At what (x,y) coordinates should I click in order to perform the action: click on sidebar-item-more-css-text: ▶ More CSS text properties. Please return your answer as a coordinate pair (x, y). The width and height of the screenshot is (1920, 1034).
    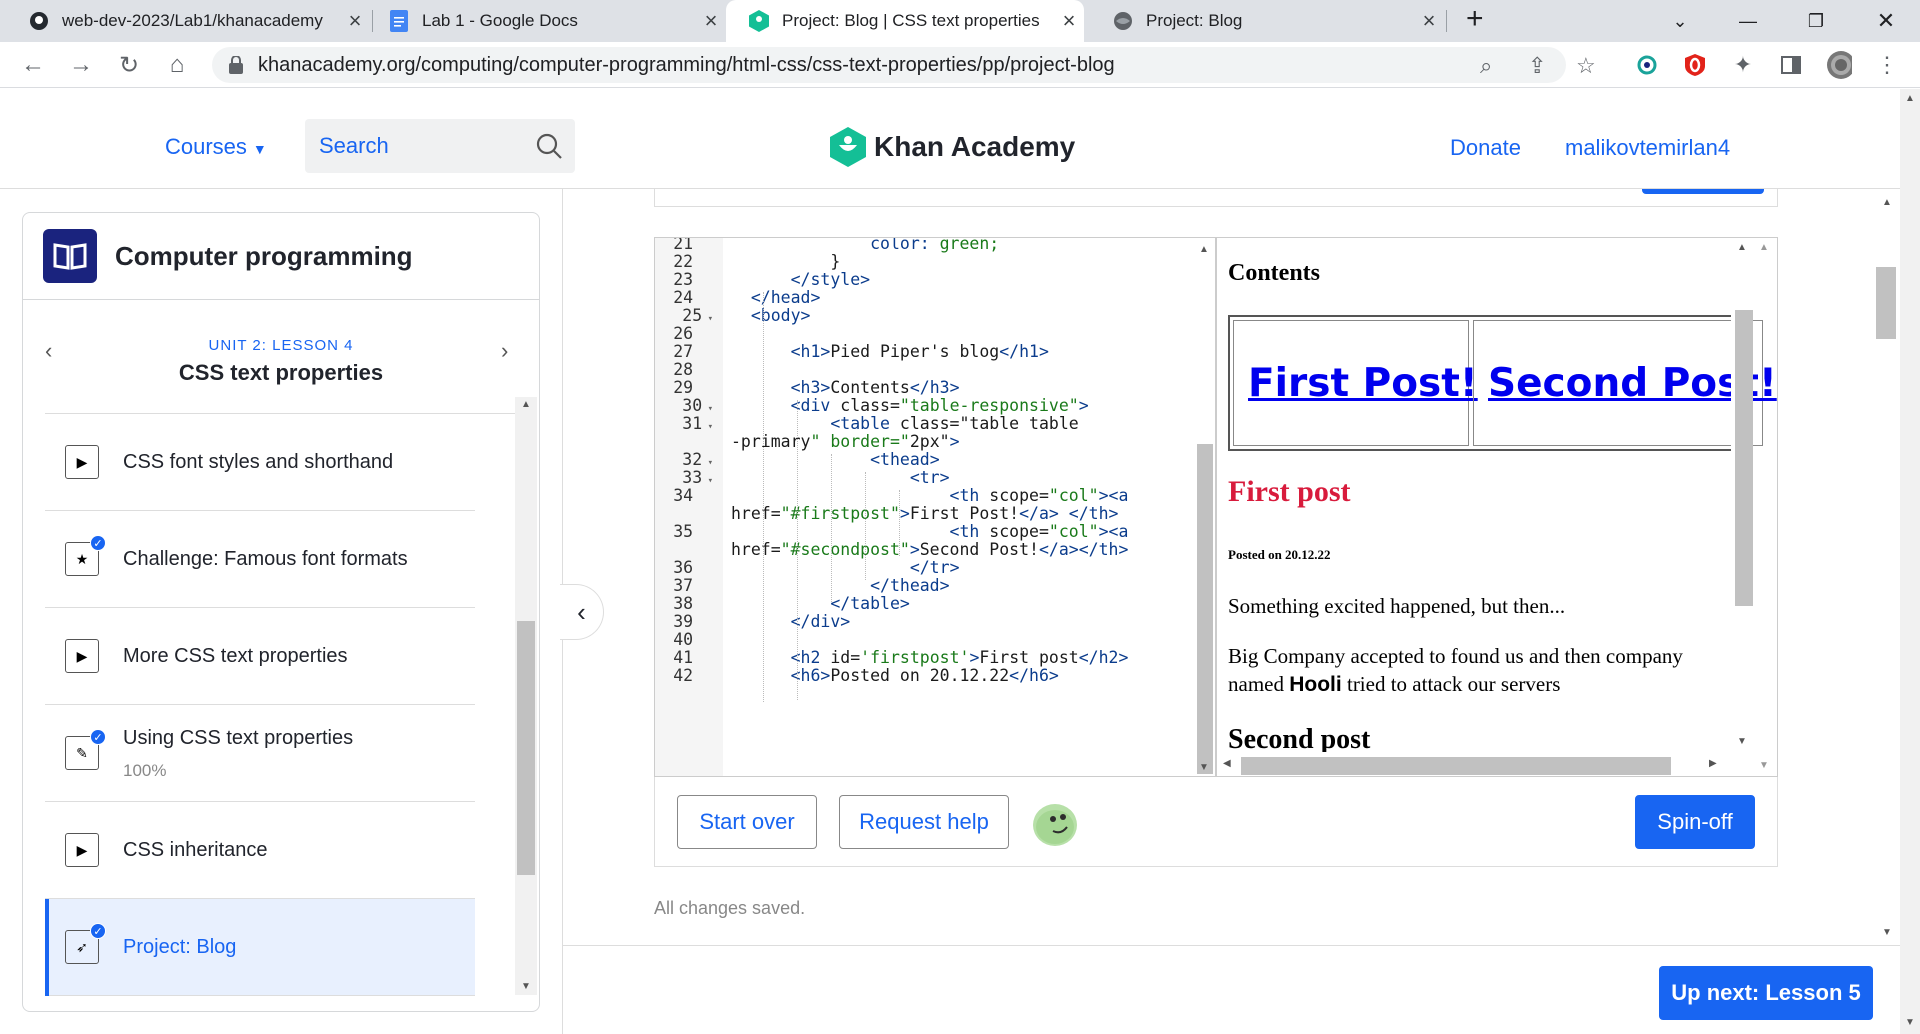
    Looking at the image, I should click on (260, 656).